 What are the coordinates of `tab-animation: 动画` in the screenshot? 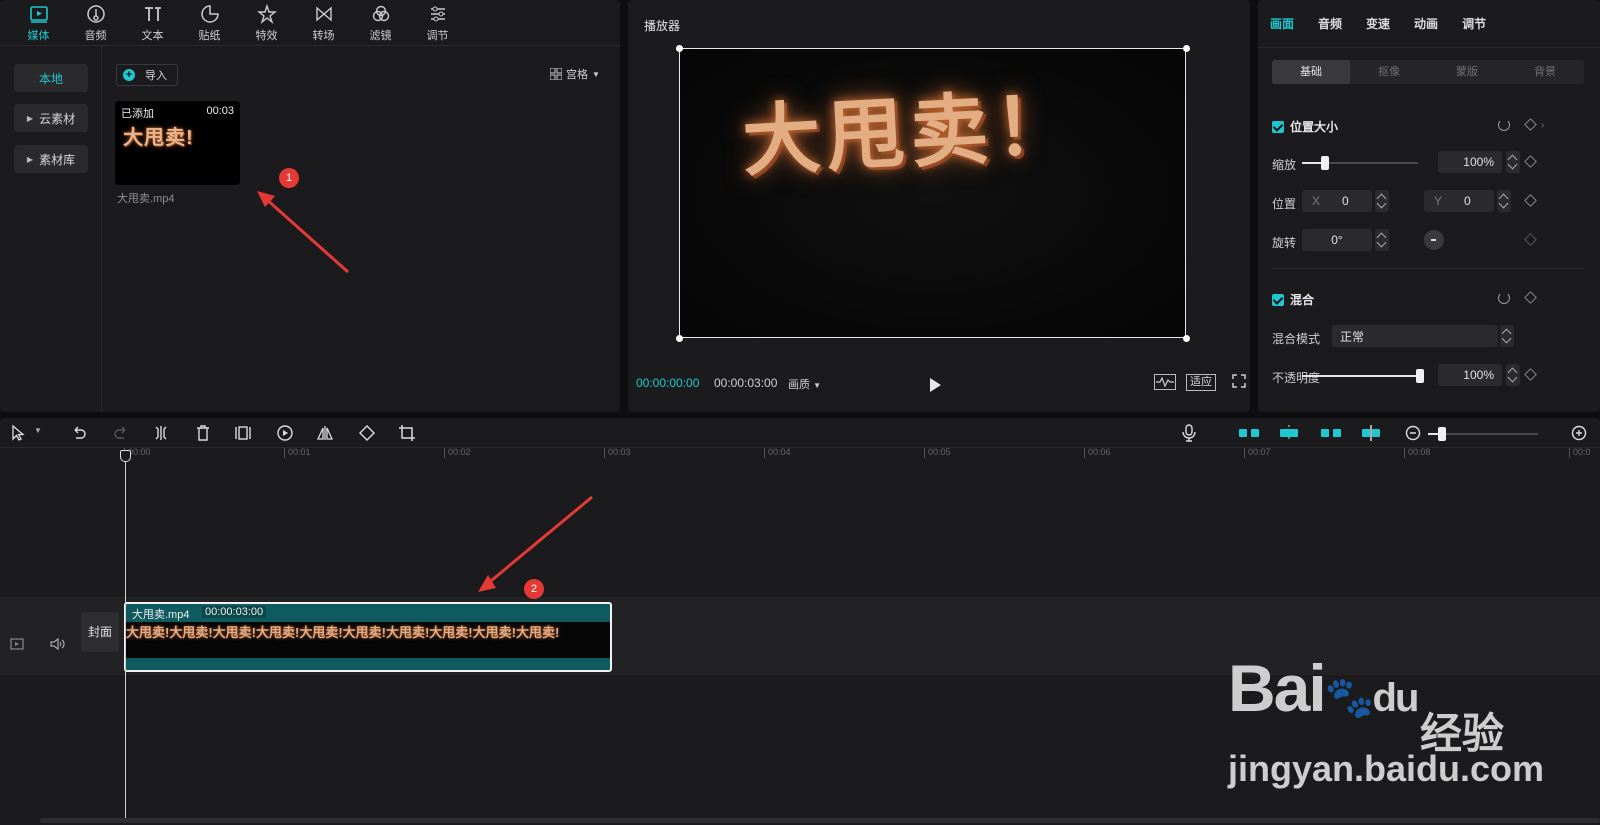 It's located at (1426, 23).